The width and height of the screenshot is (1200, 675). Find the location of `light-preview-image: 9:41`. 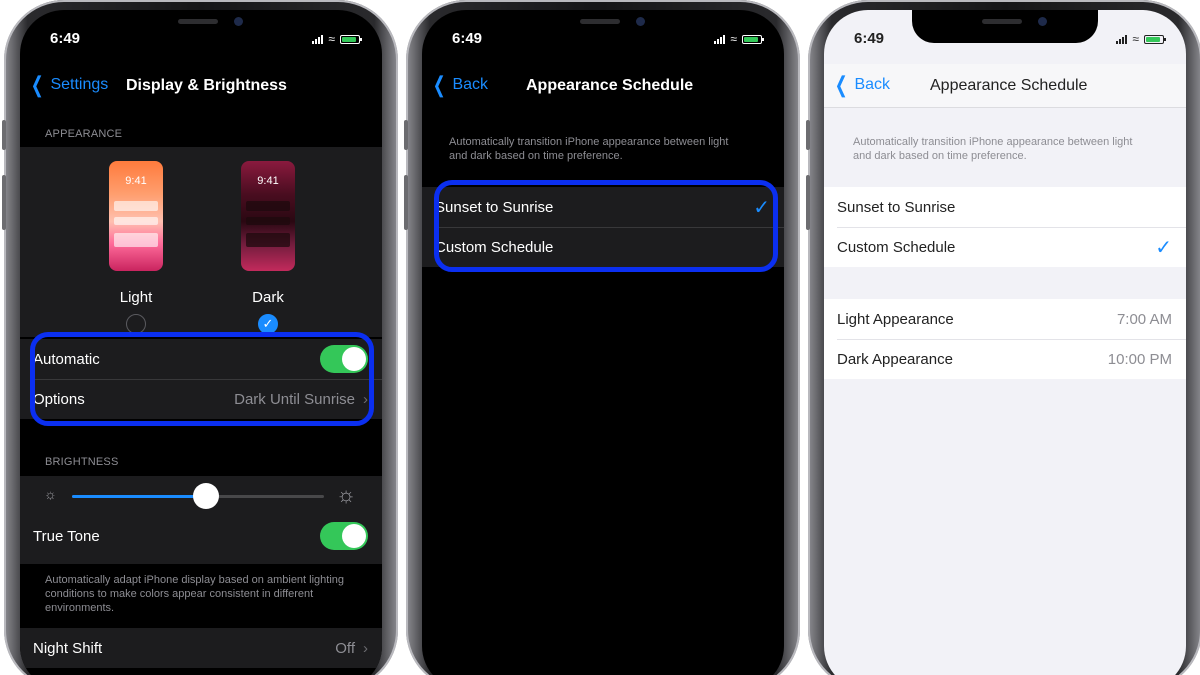

light-preview-image: 9:41 is located at coordinates (136, 216).